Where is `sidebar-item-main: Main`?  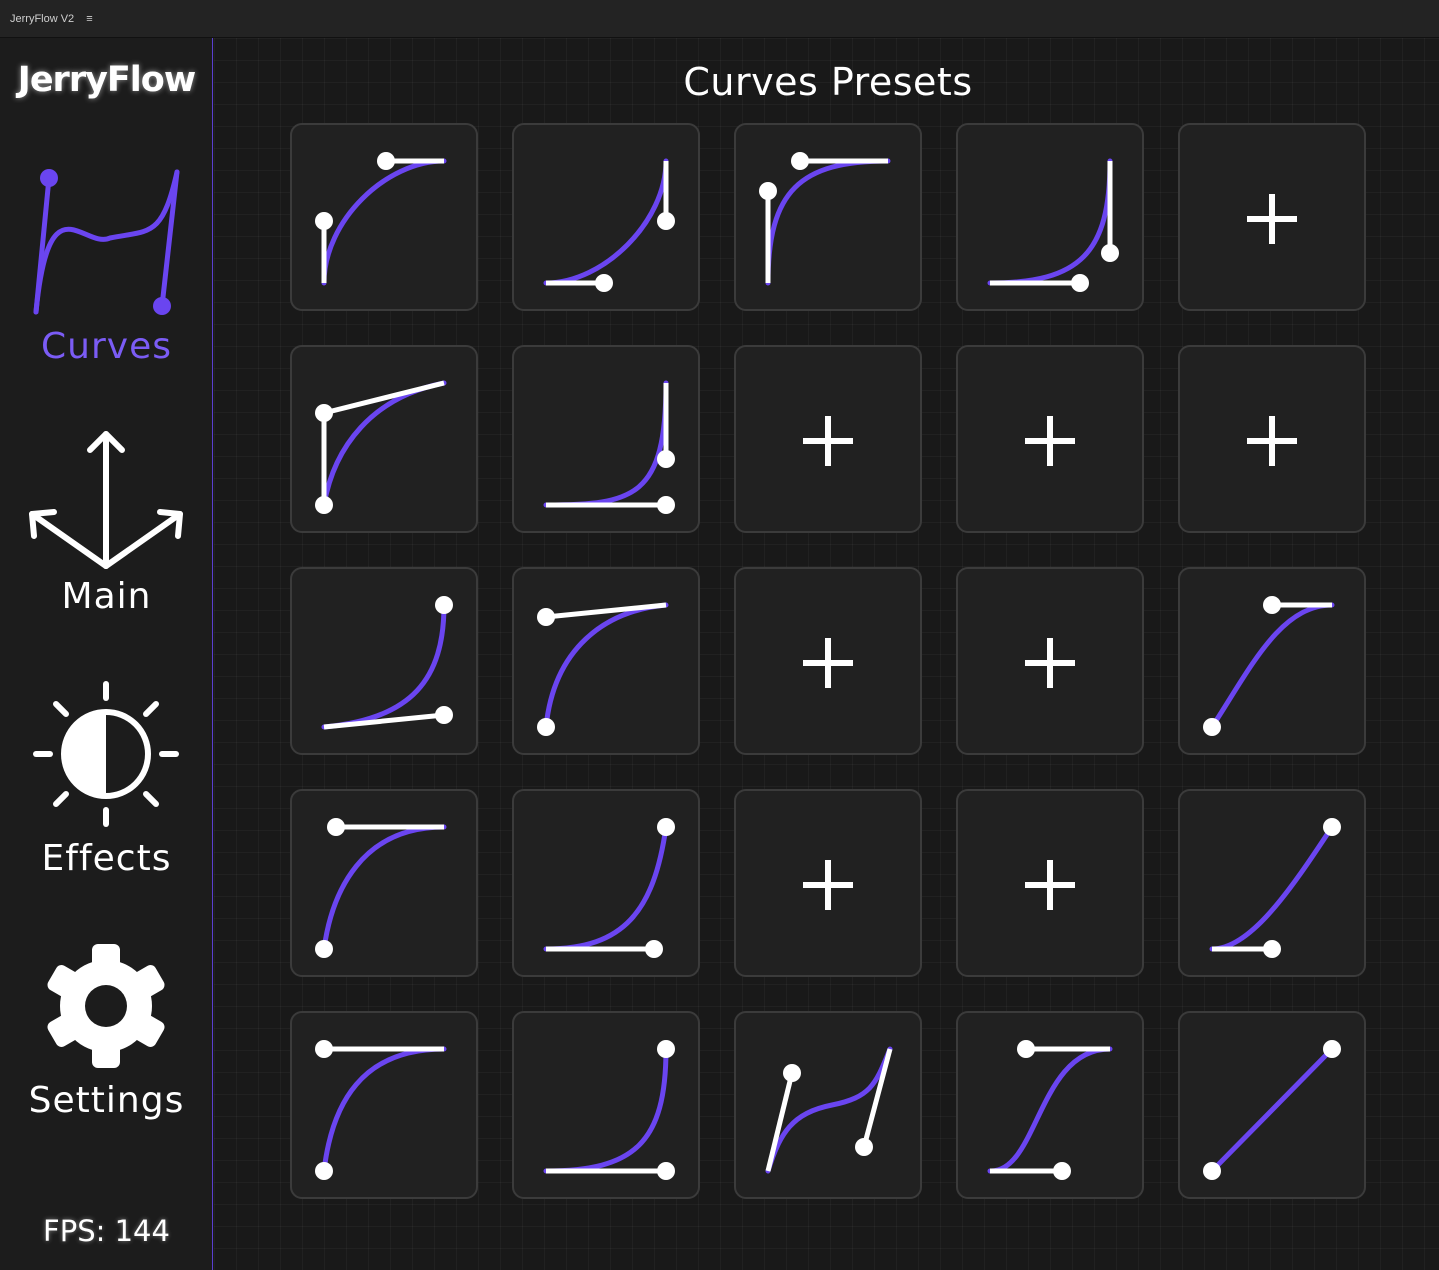
sidebar-item-main: Main is located at coordinates (106, 526).